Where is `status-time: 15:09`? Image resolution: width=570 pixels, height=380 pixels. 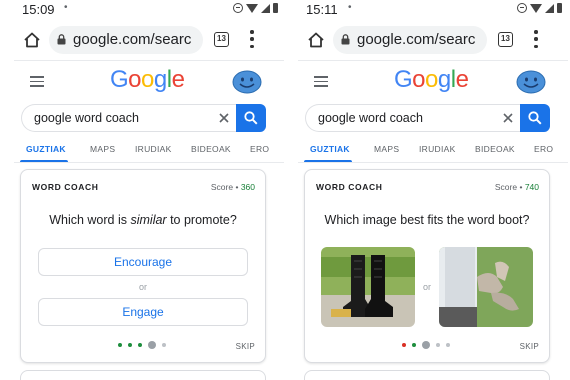
status-time: 15:09 is located at coordinates (38, 9).